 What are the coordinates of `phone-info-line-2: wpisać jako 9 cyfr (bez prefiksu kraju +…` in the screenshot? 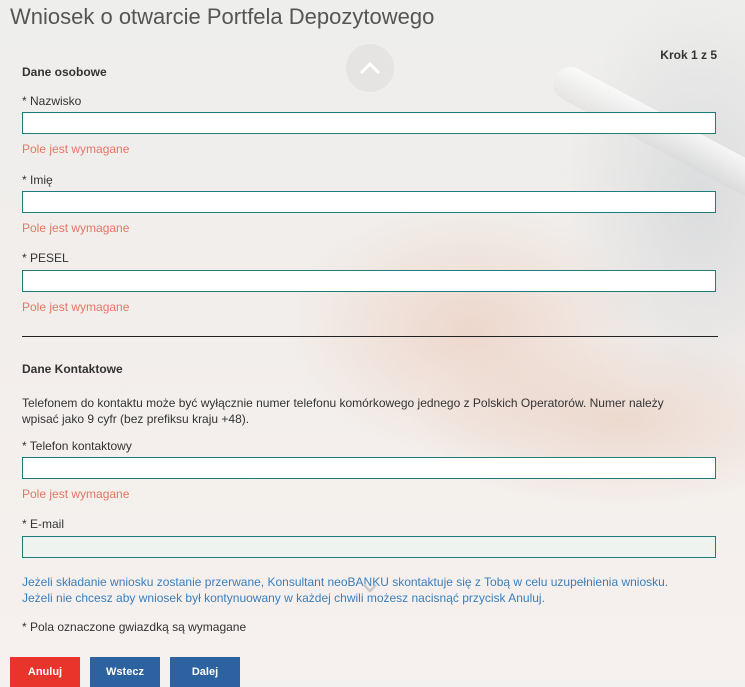 It's located at (136, 419).